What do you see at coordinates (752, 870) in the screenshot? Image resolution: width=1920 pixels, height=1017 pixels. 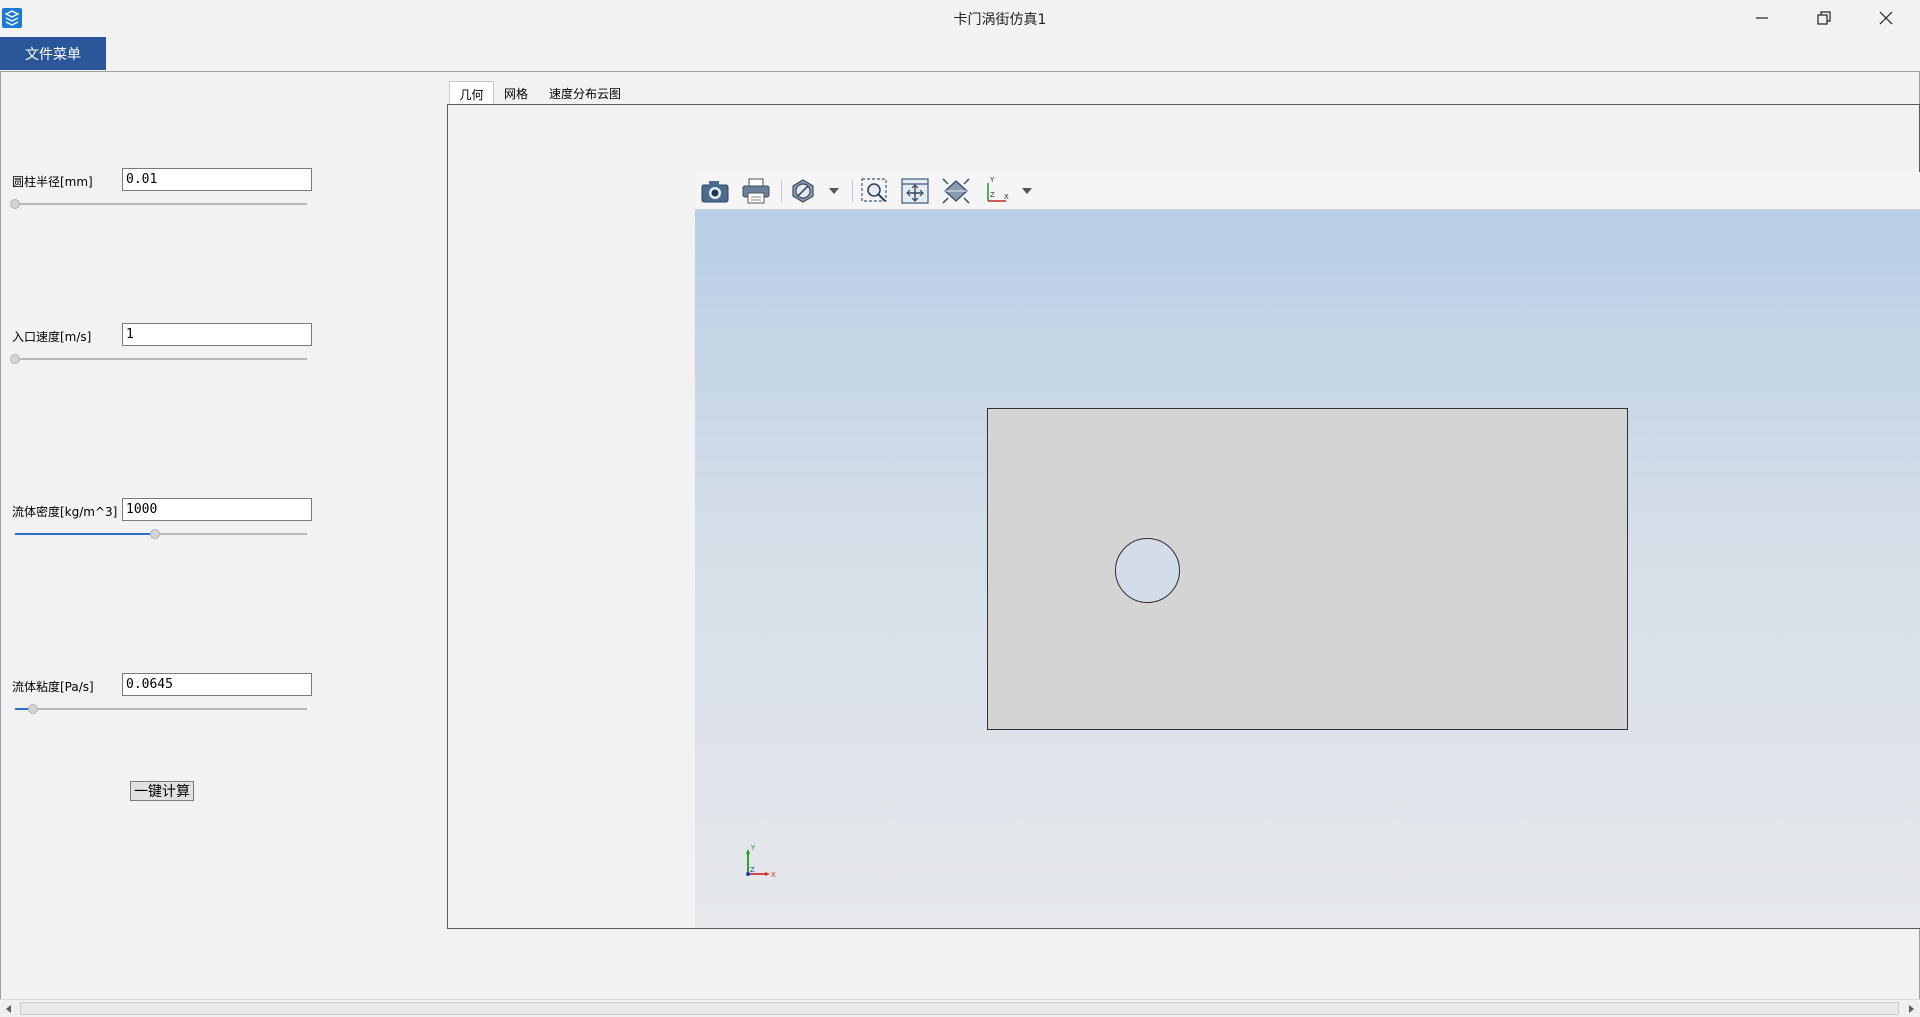 I see `axis-label-z: Z` at bounding box center [752, 870].